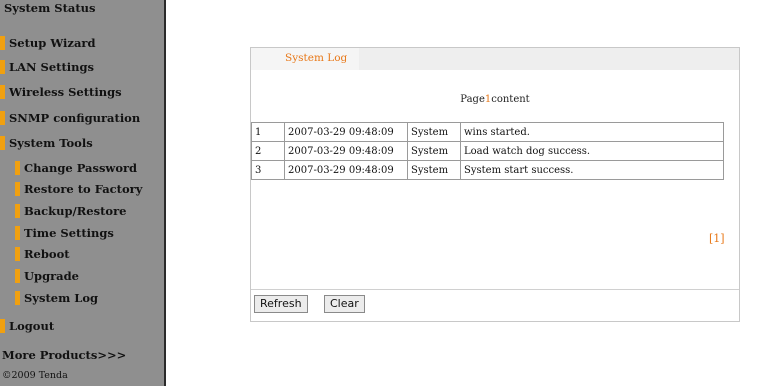 The image size is (768, 386). I want to click on sidebar-item-label: Reboot, so click(47, 254).